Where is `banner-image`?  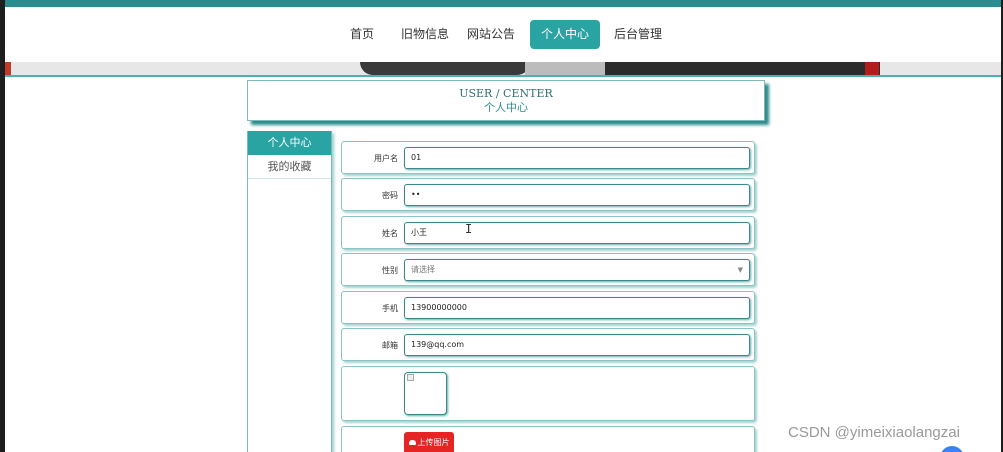
banner-image is located at coordinates (503, 68).